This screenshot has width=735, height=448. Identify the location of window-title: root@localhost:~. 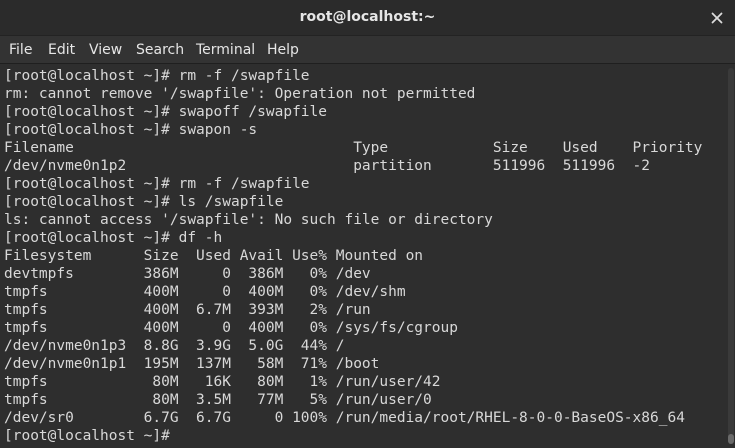
(367, 17).